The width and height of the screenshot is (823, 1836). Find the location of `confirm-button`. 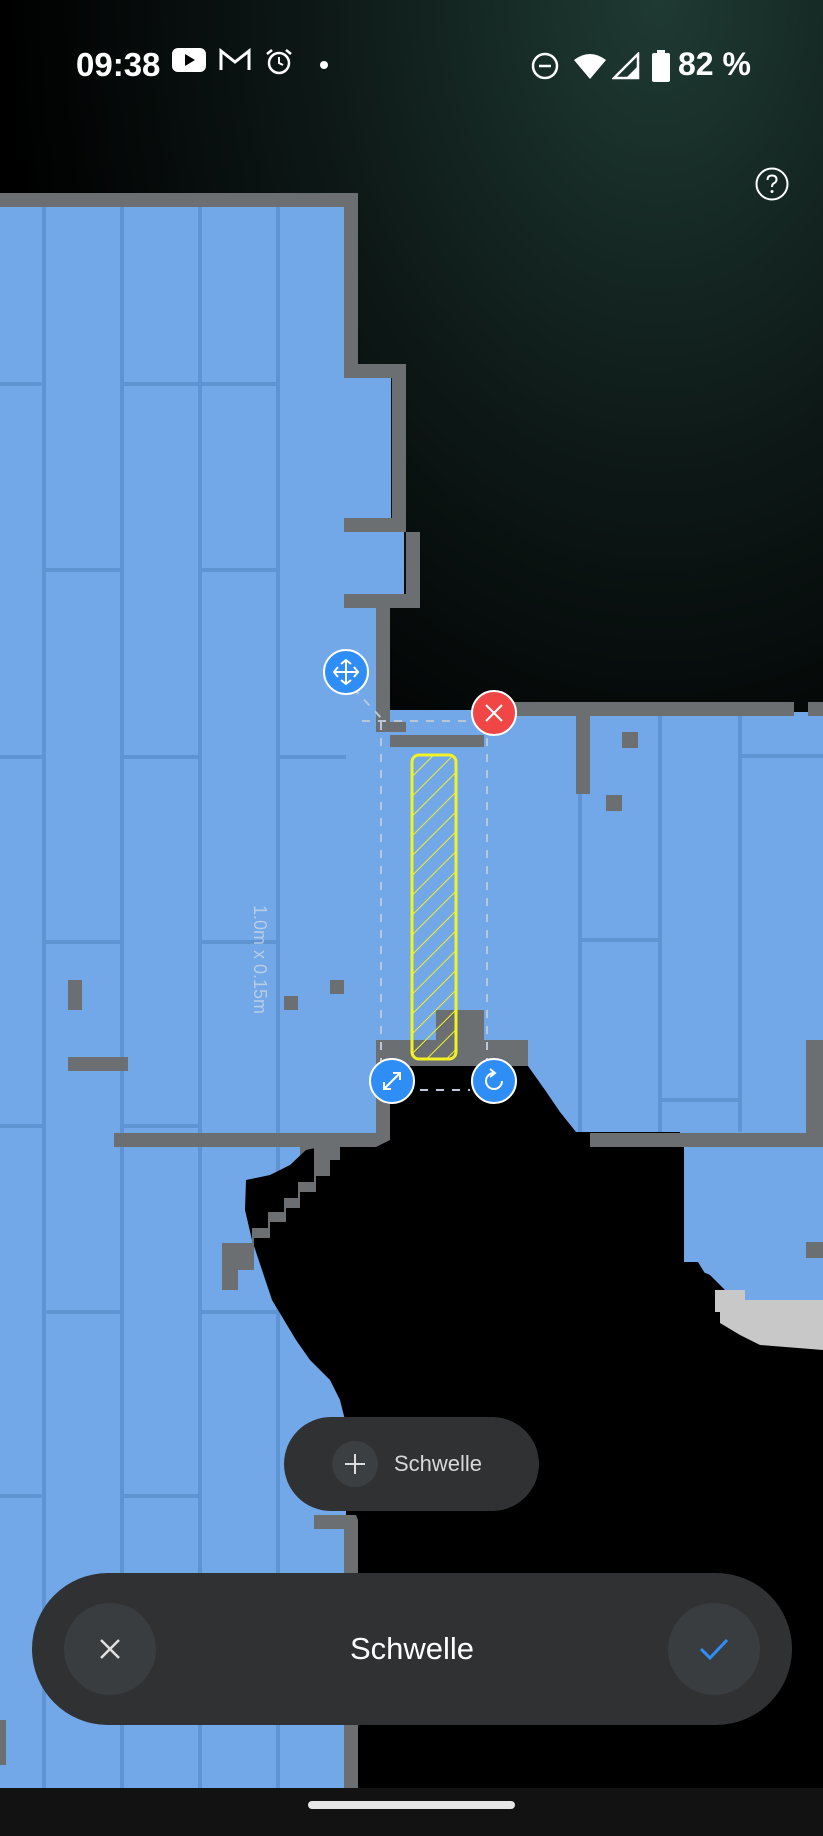

confirm-button is located at coordinates (714, 1649).